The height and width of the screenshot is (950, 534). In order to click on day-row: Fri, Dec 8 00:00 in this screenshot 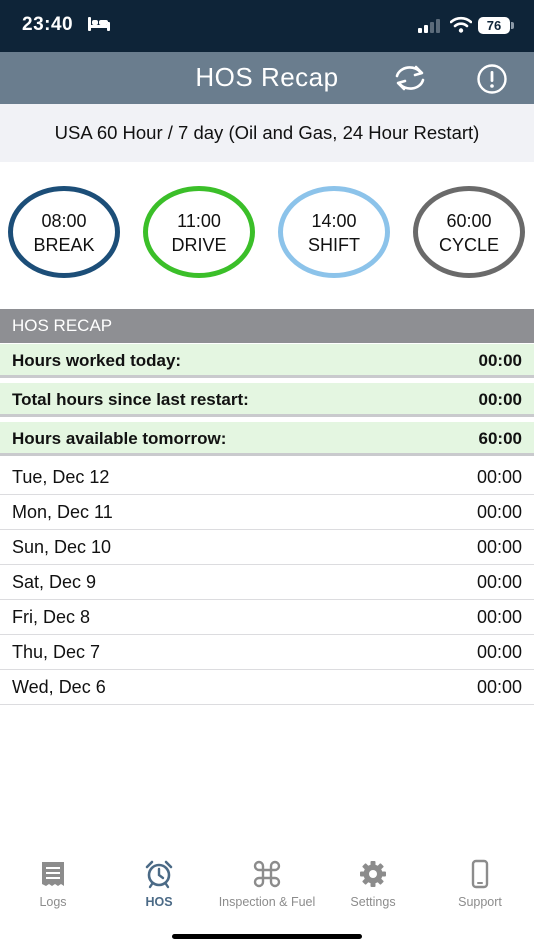, I will do `click(267, 617)`.